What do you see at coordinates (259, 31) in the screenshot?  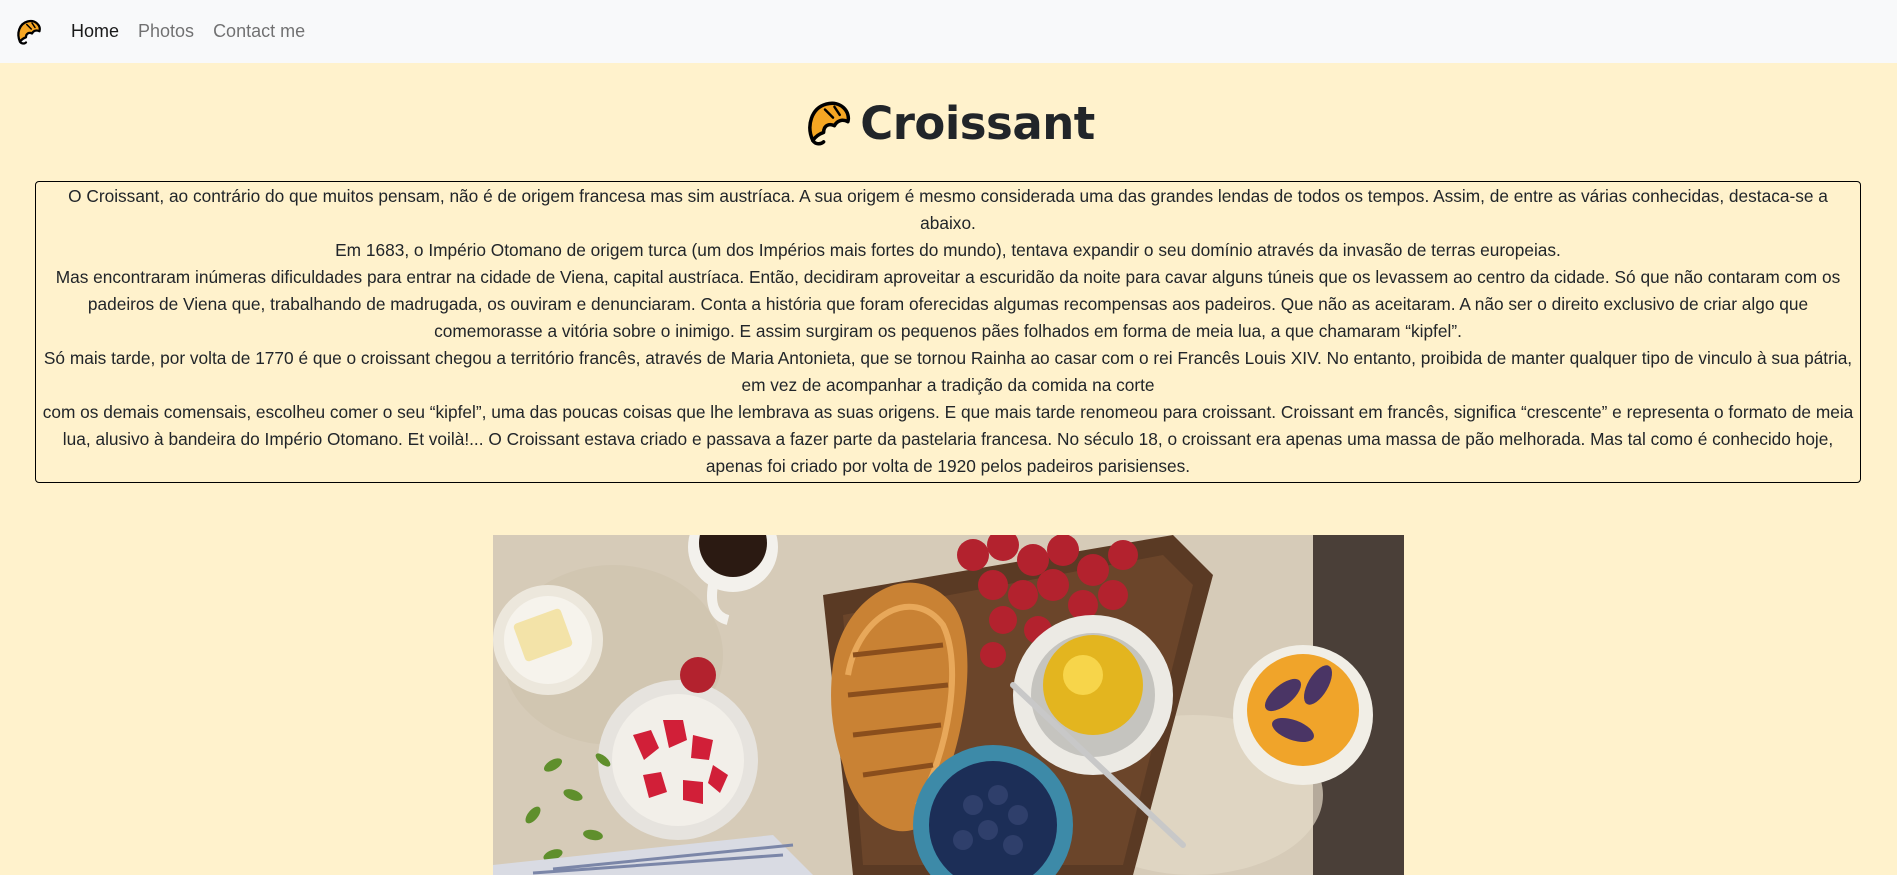 I see `nav-link-contact: Contact me` at bounding box center [259, 31].